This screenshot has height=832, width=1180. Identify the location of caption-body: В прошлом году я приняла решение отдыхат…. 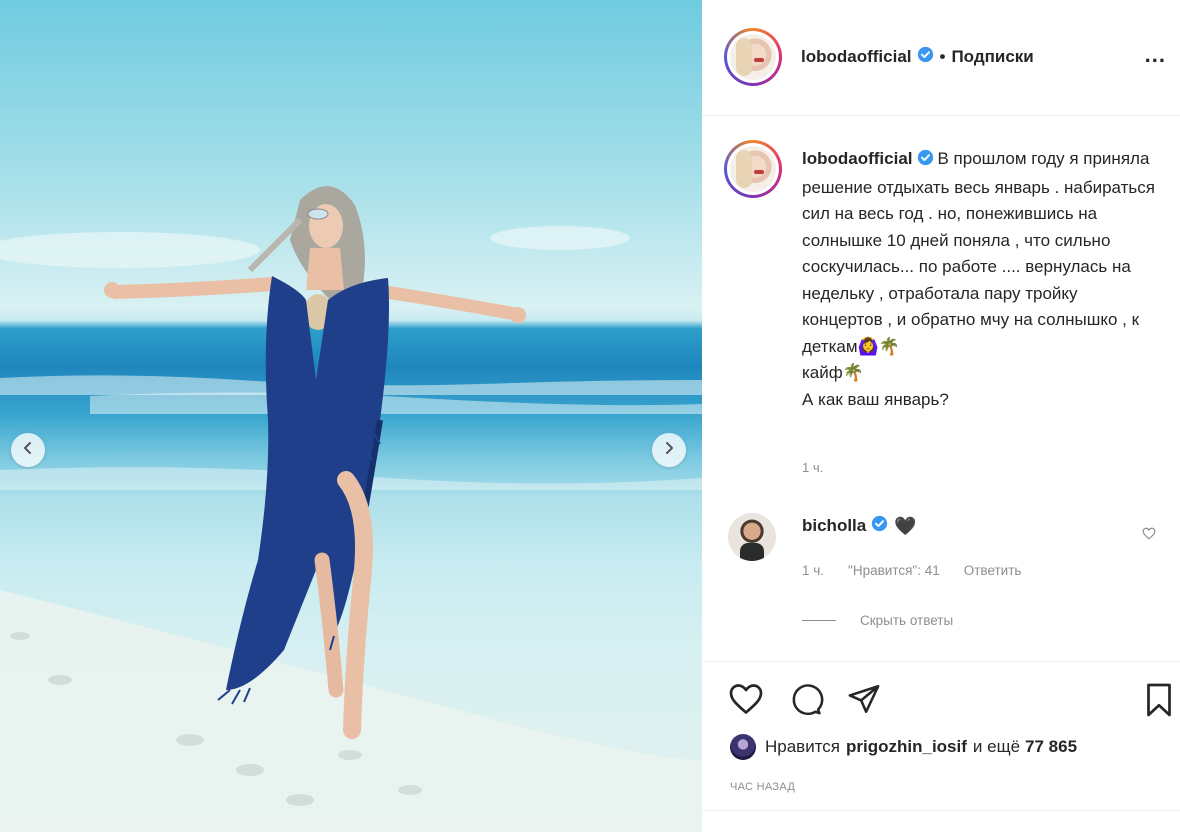
(978, 279).